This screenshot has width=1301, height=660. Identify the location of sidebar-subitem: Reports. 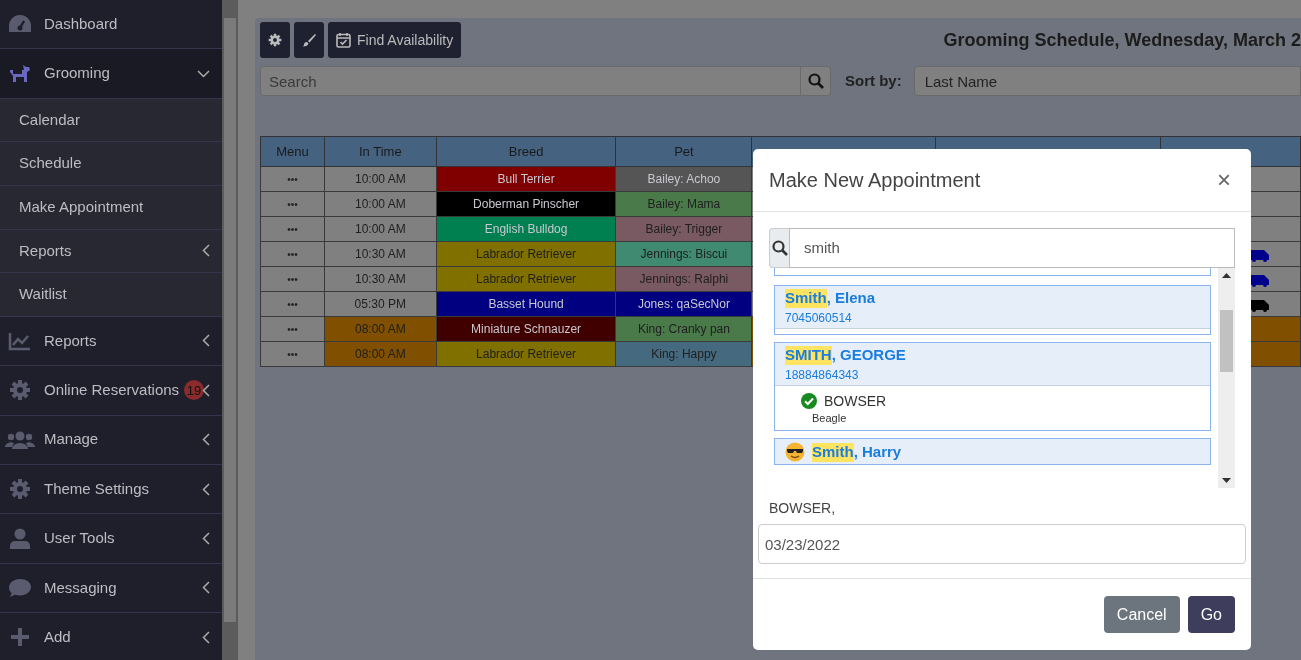
(111, 251).